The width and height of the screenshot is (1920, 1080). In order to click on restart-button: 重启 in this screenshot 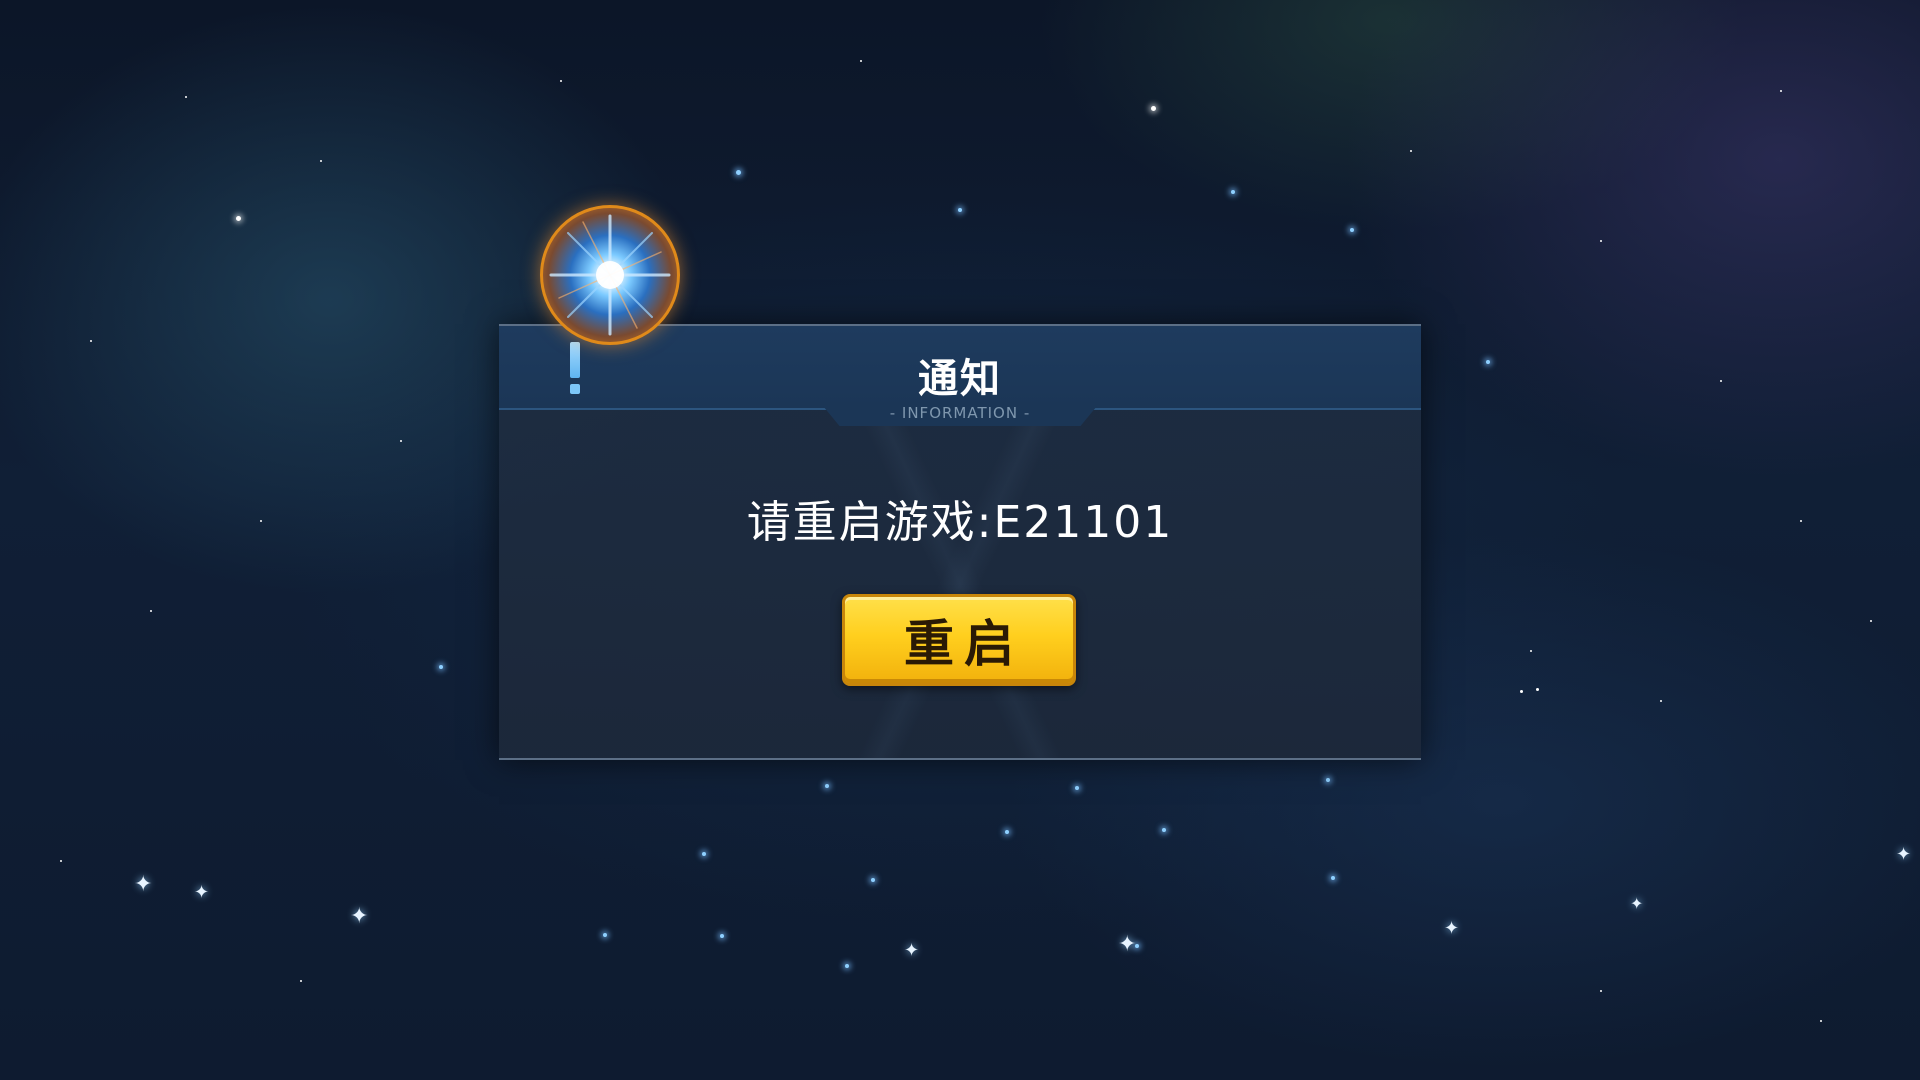, I will do `click(959, 640)`.